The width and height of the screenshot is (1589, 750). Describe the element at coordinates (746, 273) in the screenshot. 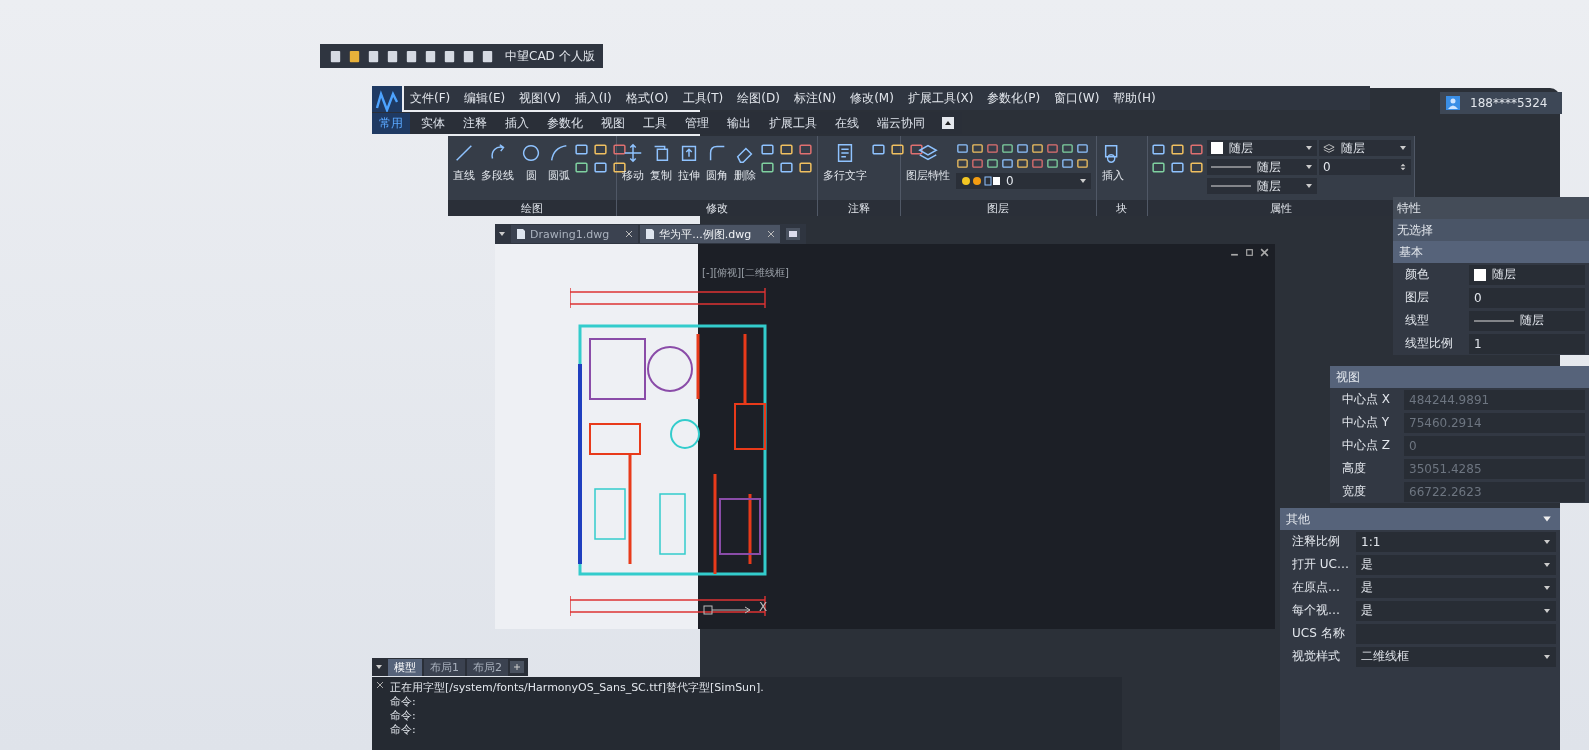

I see `viewport-label: [-][俯视][二维线框]` at that location.